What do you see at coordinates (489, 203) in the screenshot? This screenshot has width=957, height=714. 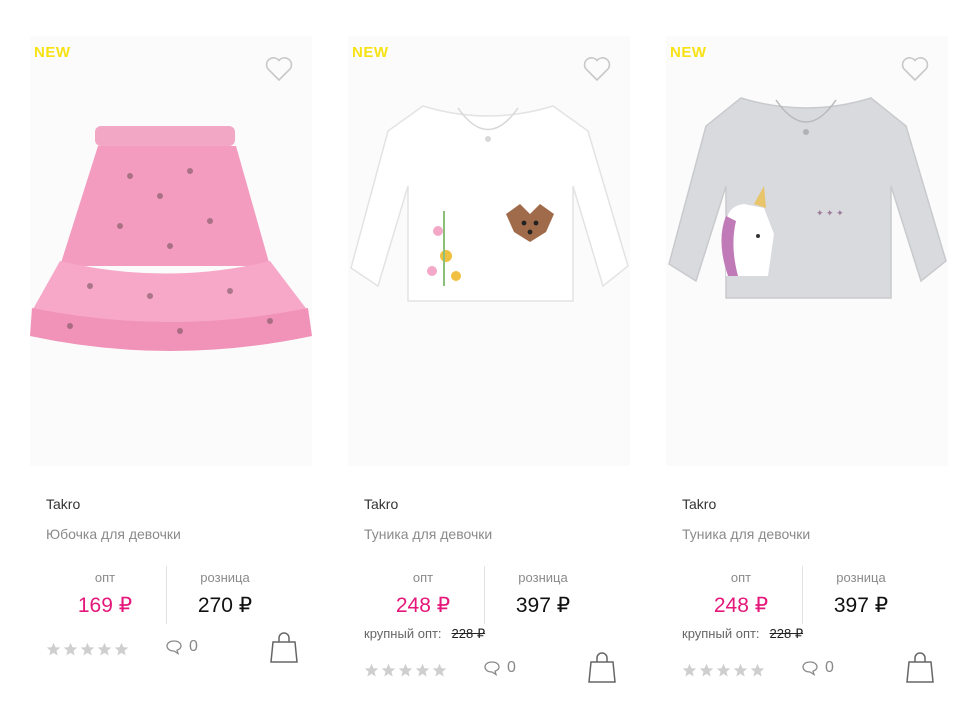 I see `white-tunic-illustration` at bounding box center [489, 203].